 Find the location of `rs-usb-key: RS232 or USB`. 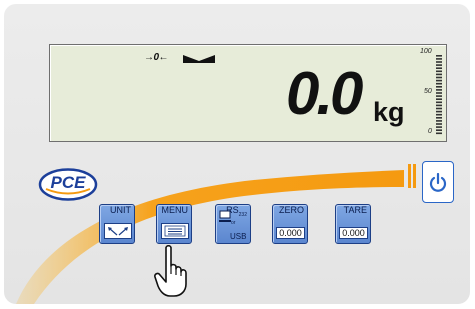

rs-usb-key: RS232 or USB is located at coordinates (233, 224).